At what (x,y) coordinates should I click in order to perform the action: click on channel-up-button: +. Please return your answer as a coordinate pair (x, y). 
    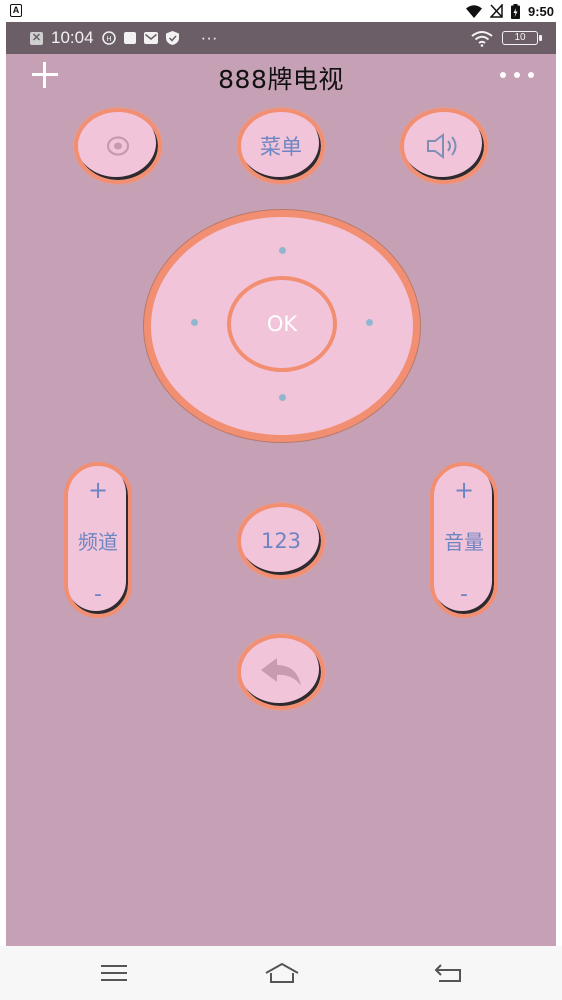
    Looking at the image, I should click on (98, 490).